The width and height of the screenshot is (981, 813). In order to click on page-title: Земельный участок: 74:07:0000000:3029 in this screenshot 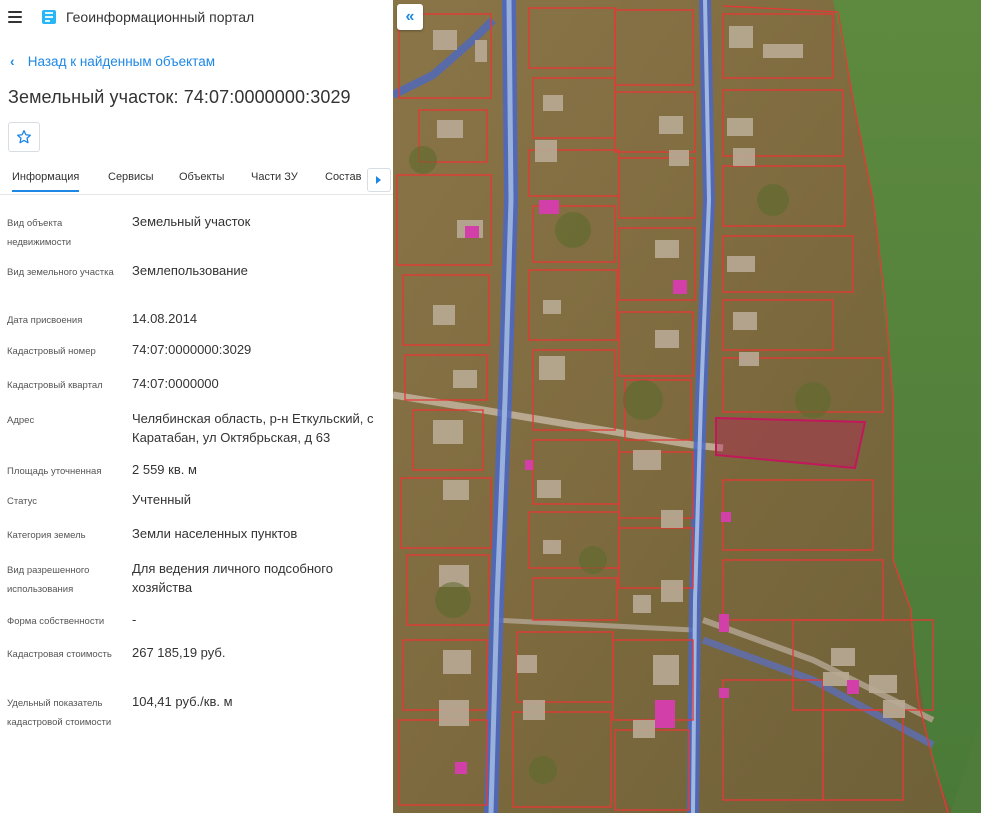, I will do `click(179, 97)`.